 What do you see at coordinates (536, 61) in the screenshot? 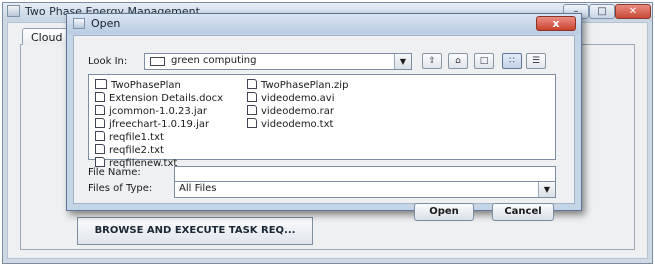
I see `details-view-button: ☰` at bounding box center [536, 61].